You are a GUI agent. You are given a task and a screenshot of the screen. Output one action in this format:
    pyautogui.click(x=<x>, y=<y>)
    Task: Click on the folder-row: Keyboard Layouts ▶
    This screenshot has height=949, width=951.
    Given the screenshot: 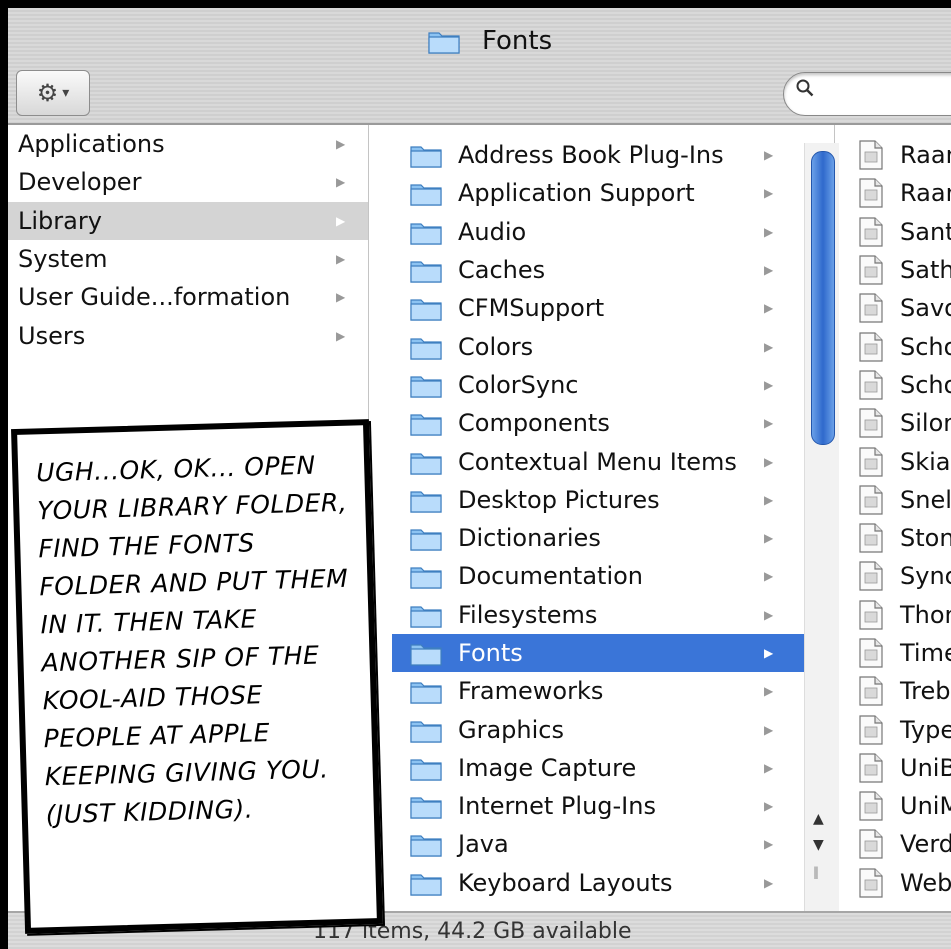 What is the action you would take?
    pyautogui.click(x=613, y=883)
    